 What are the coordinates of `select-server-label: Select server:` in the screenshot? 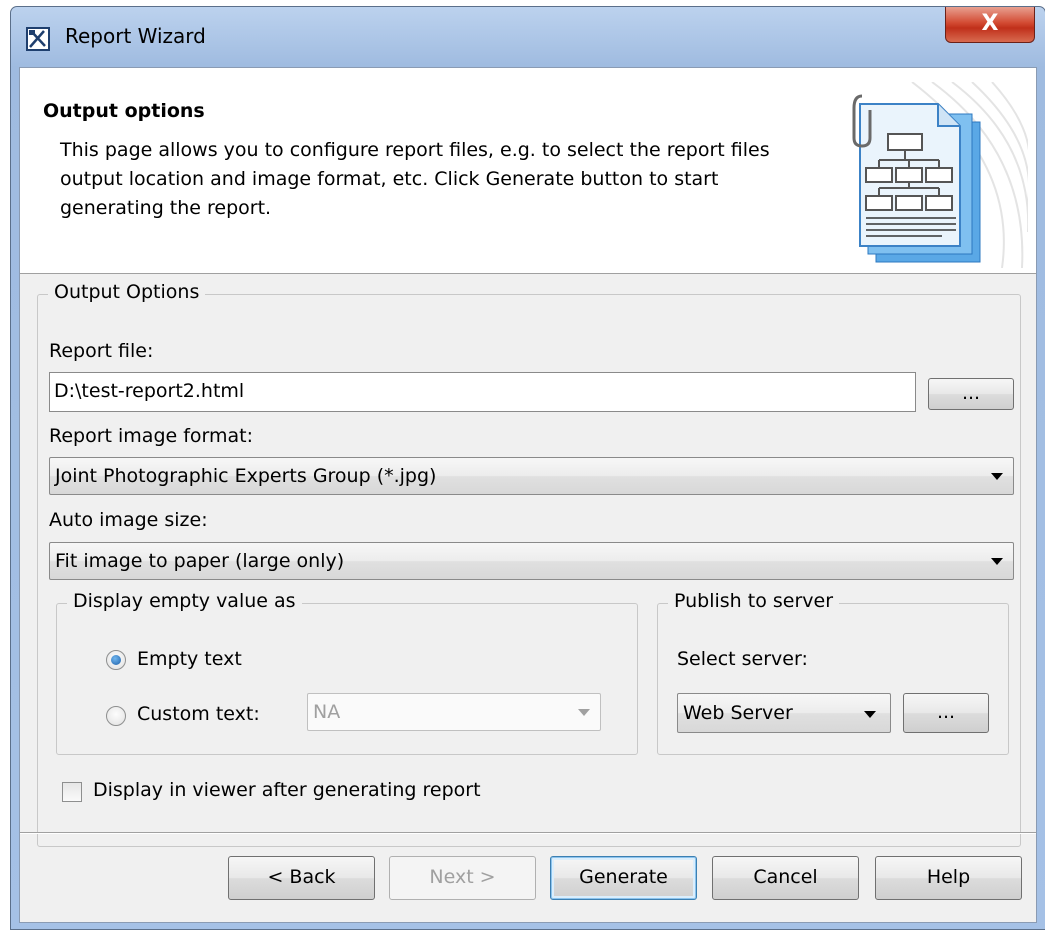 It's located at (742, 659).